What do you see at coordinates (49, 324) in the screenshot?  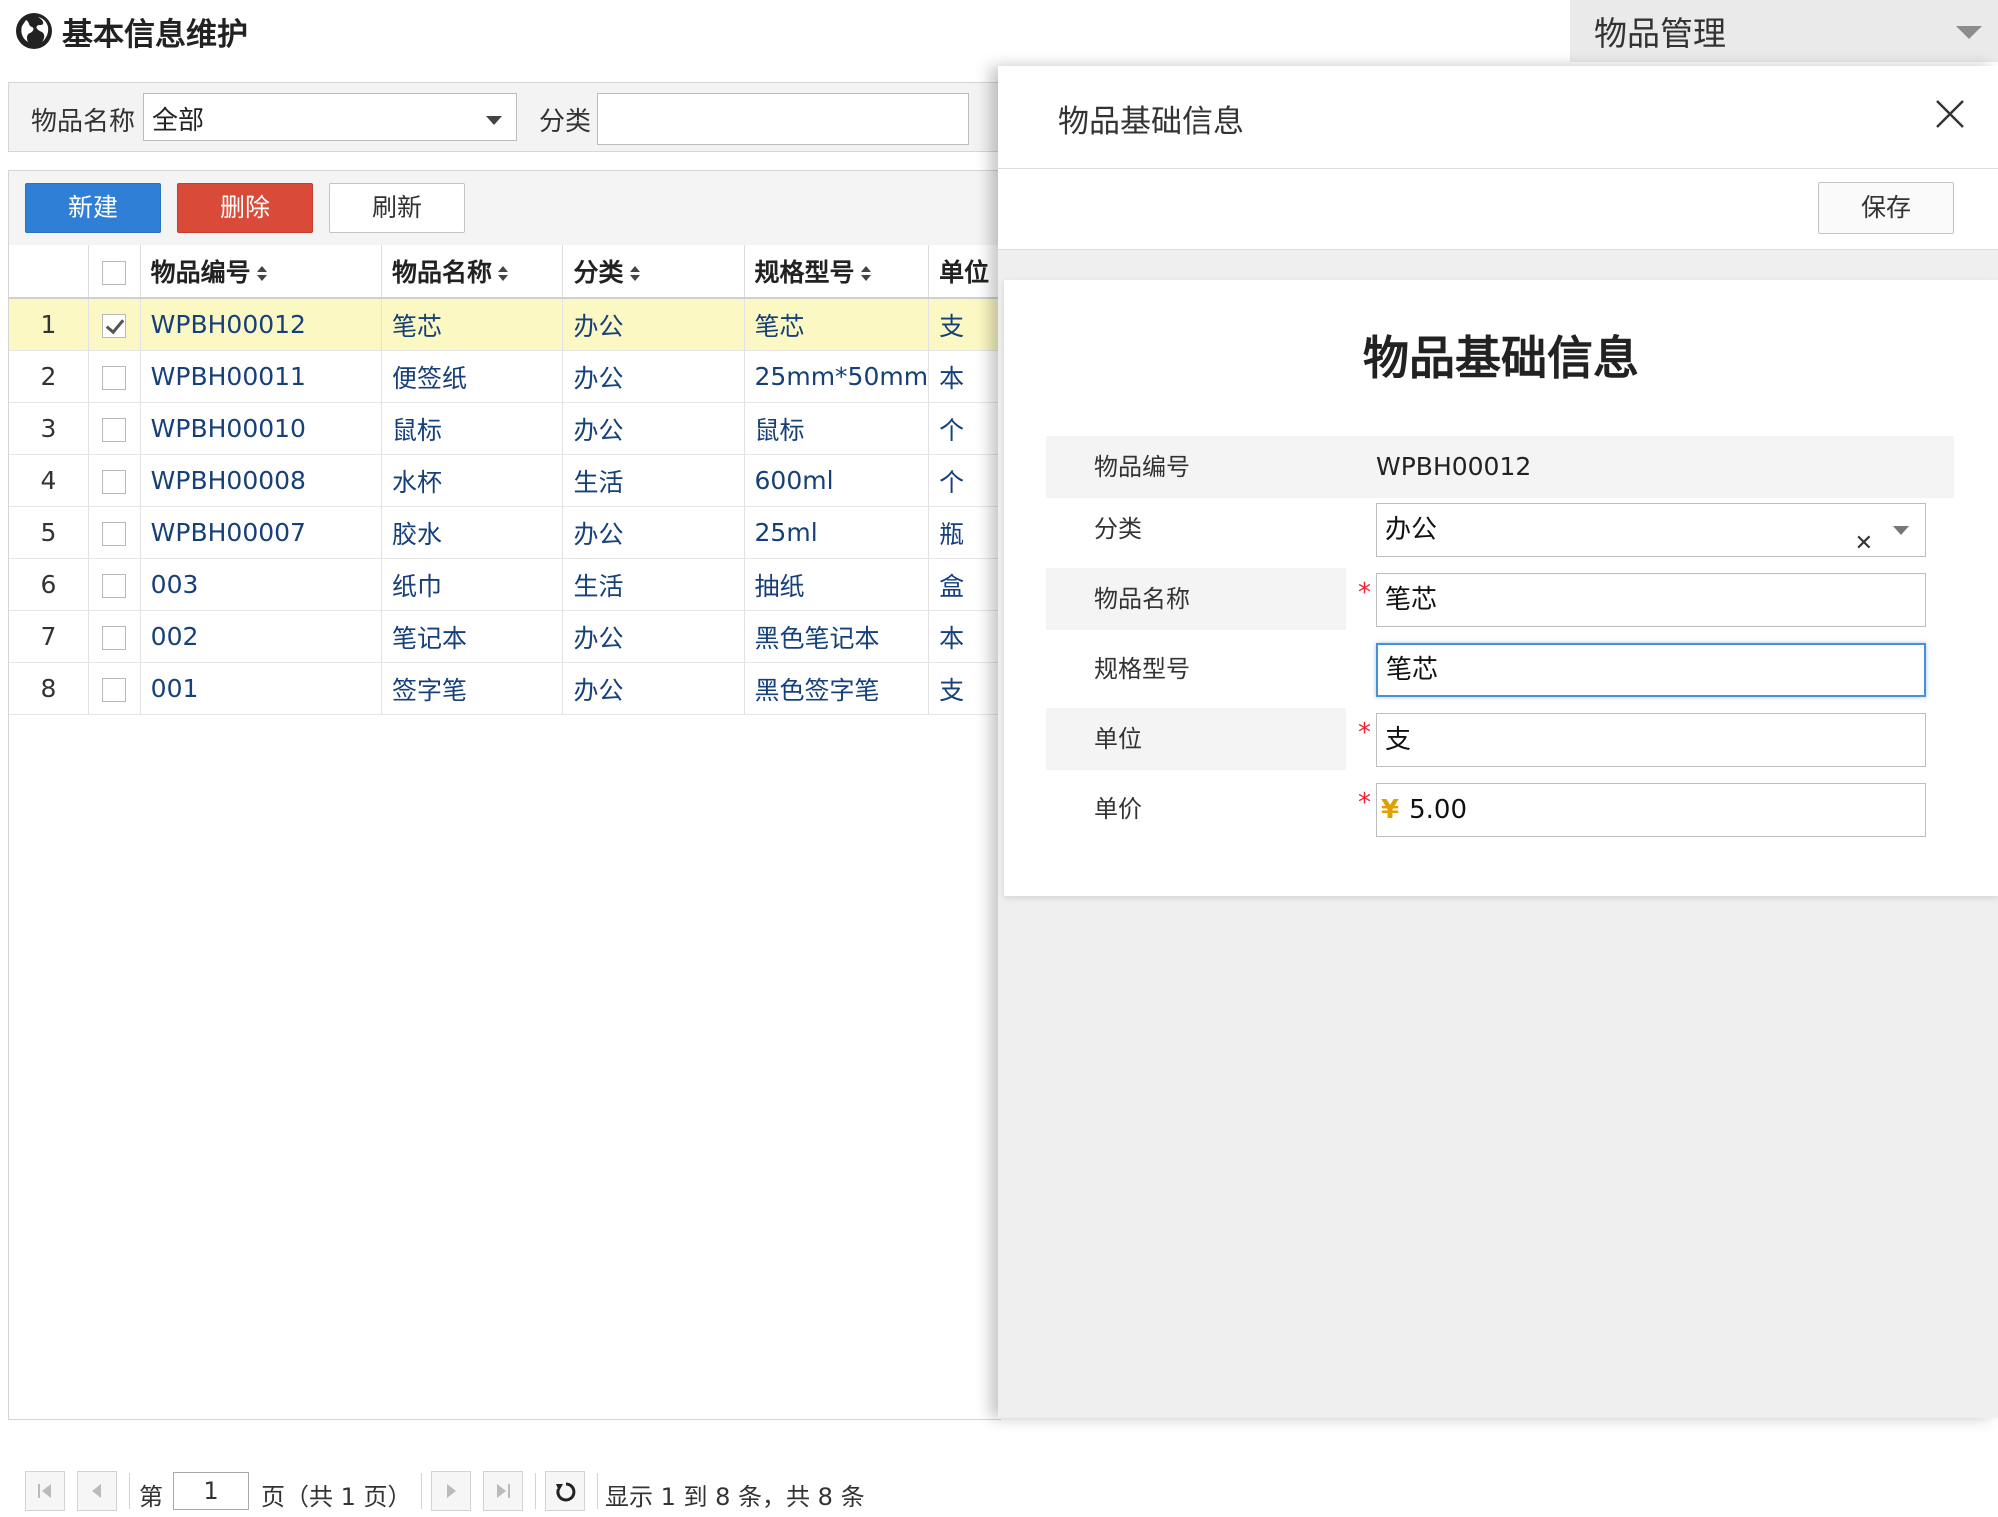 I see `row-number: 1` at bounding box center [49, 324].